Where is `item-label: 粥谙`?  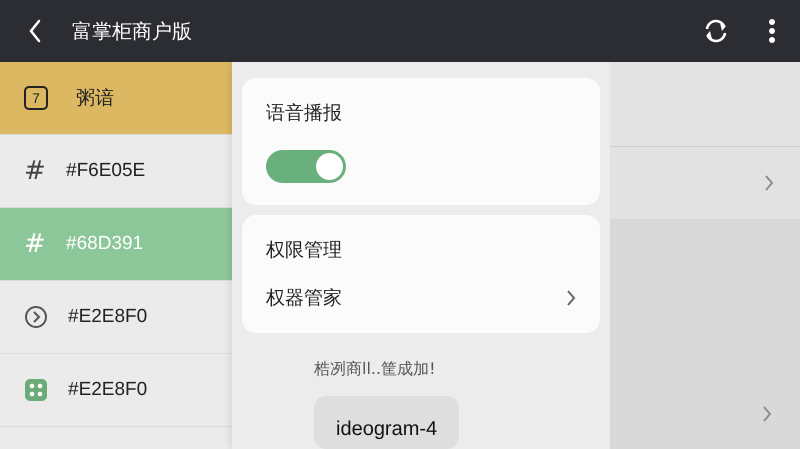
item-label: 粥谙 is located at coordinates (95, 99).